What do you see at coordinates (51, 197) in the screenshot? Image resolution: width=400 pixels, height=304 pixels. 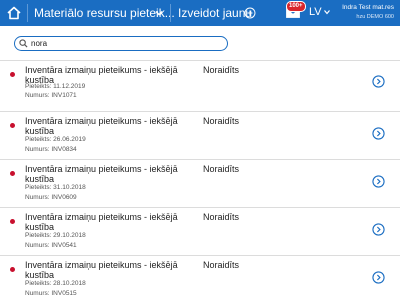 I see `item-number: Numurs: INV0609` at bounding box center [51, 197].